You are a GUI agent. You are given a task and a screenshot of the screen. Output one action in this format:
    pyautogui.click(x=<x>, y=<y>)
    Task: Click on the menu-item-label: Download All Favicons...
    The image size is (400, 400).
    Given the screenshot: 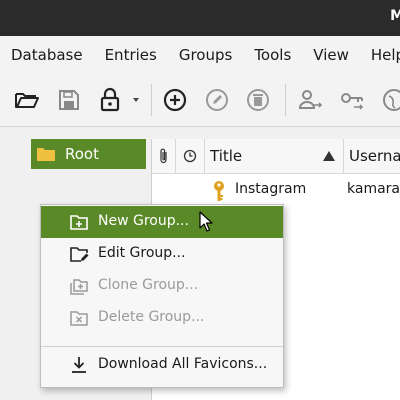 What is the action you would take?
    pyautogui.click(x=183, y=364)
    